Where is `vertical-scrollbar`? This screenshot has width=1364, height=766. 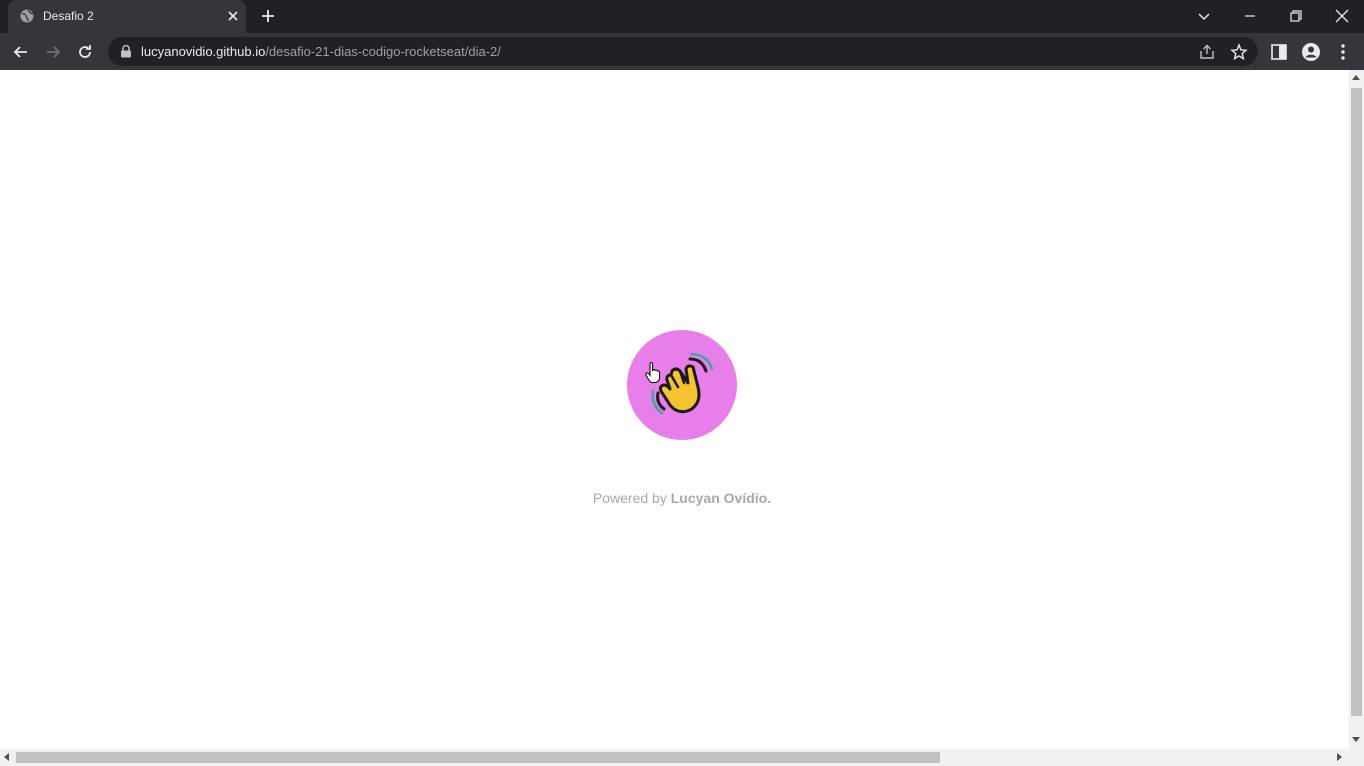
vertical-scrollbar is located at coordinates (1356, 409).